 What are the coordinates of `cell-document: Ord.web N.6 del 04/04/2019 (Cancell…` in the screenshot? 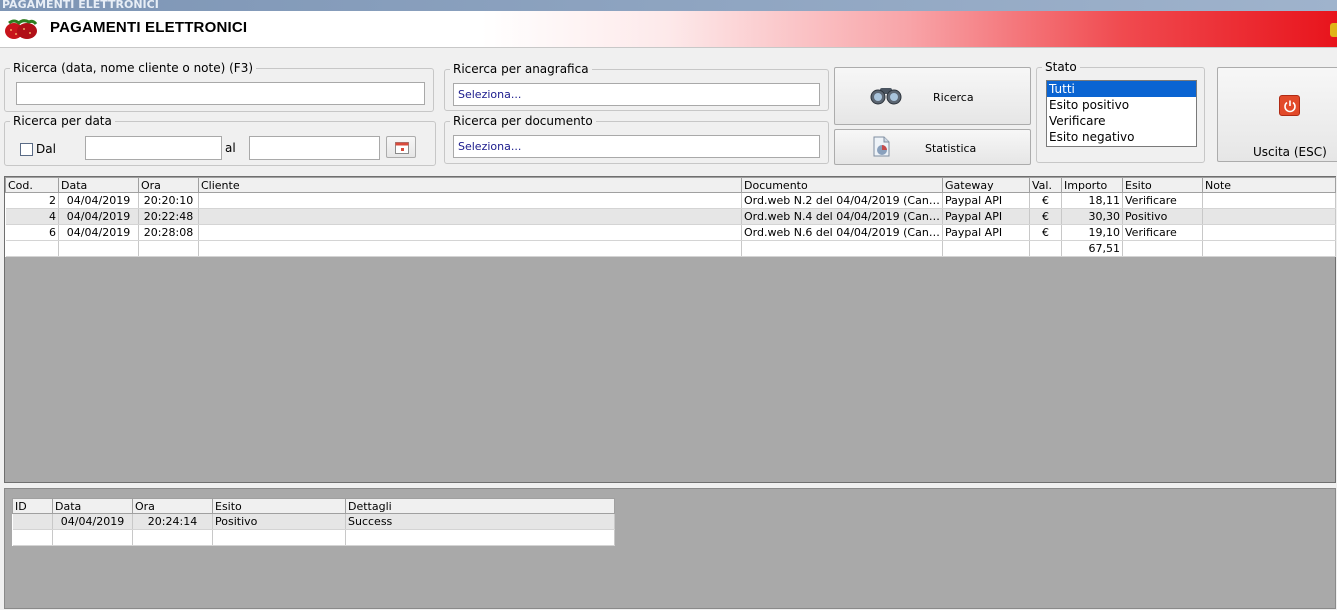 It's located at (842, 232).